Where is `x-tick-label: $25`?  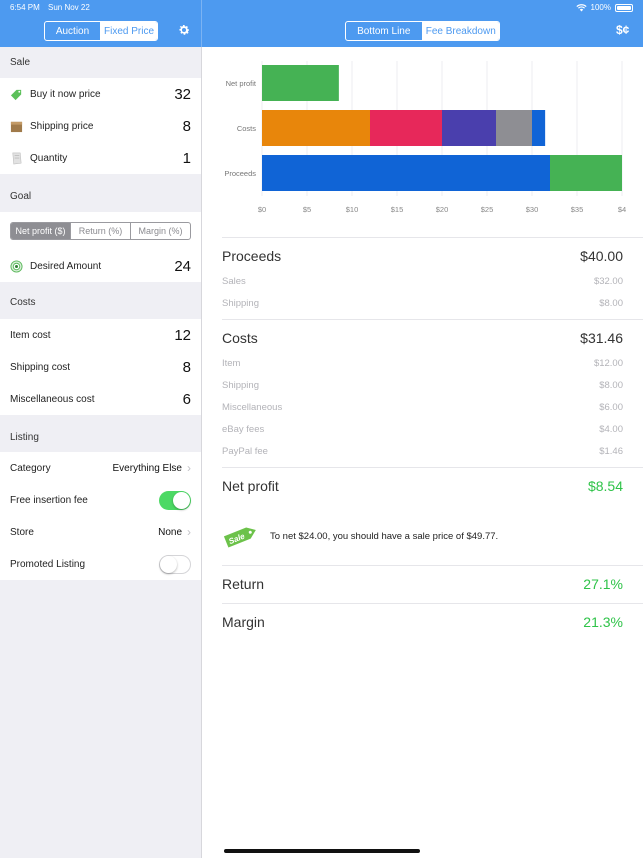 x-tick-label: $25 is located at coordinates (487, 209).